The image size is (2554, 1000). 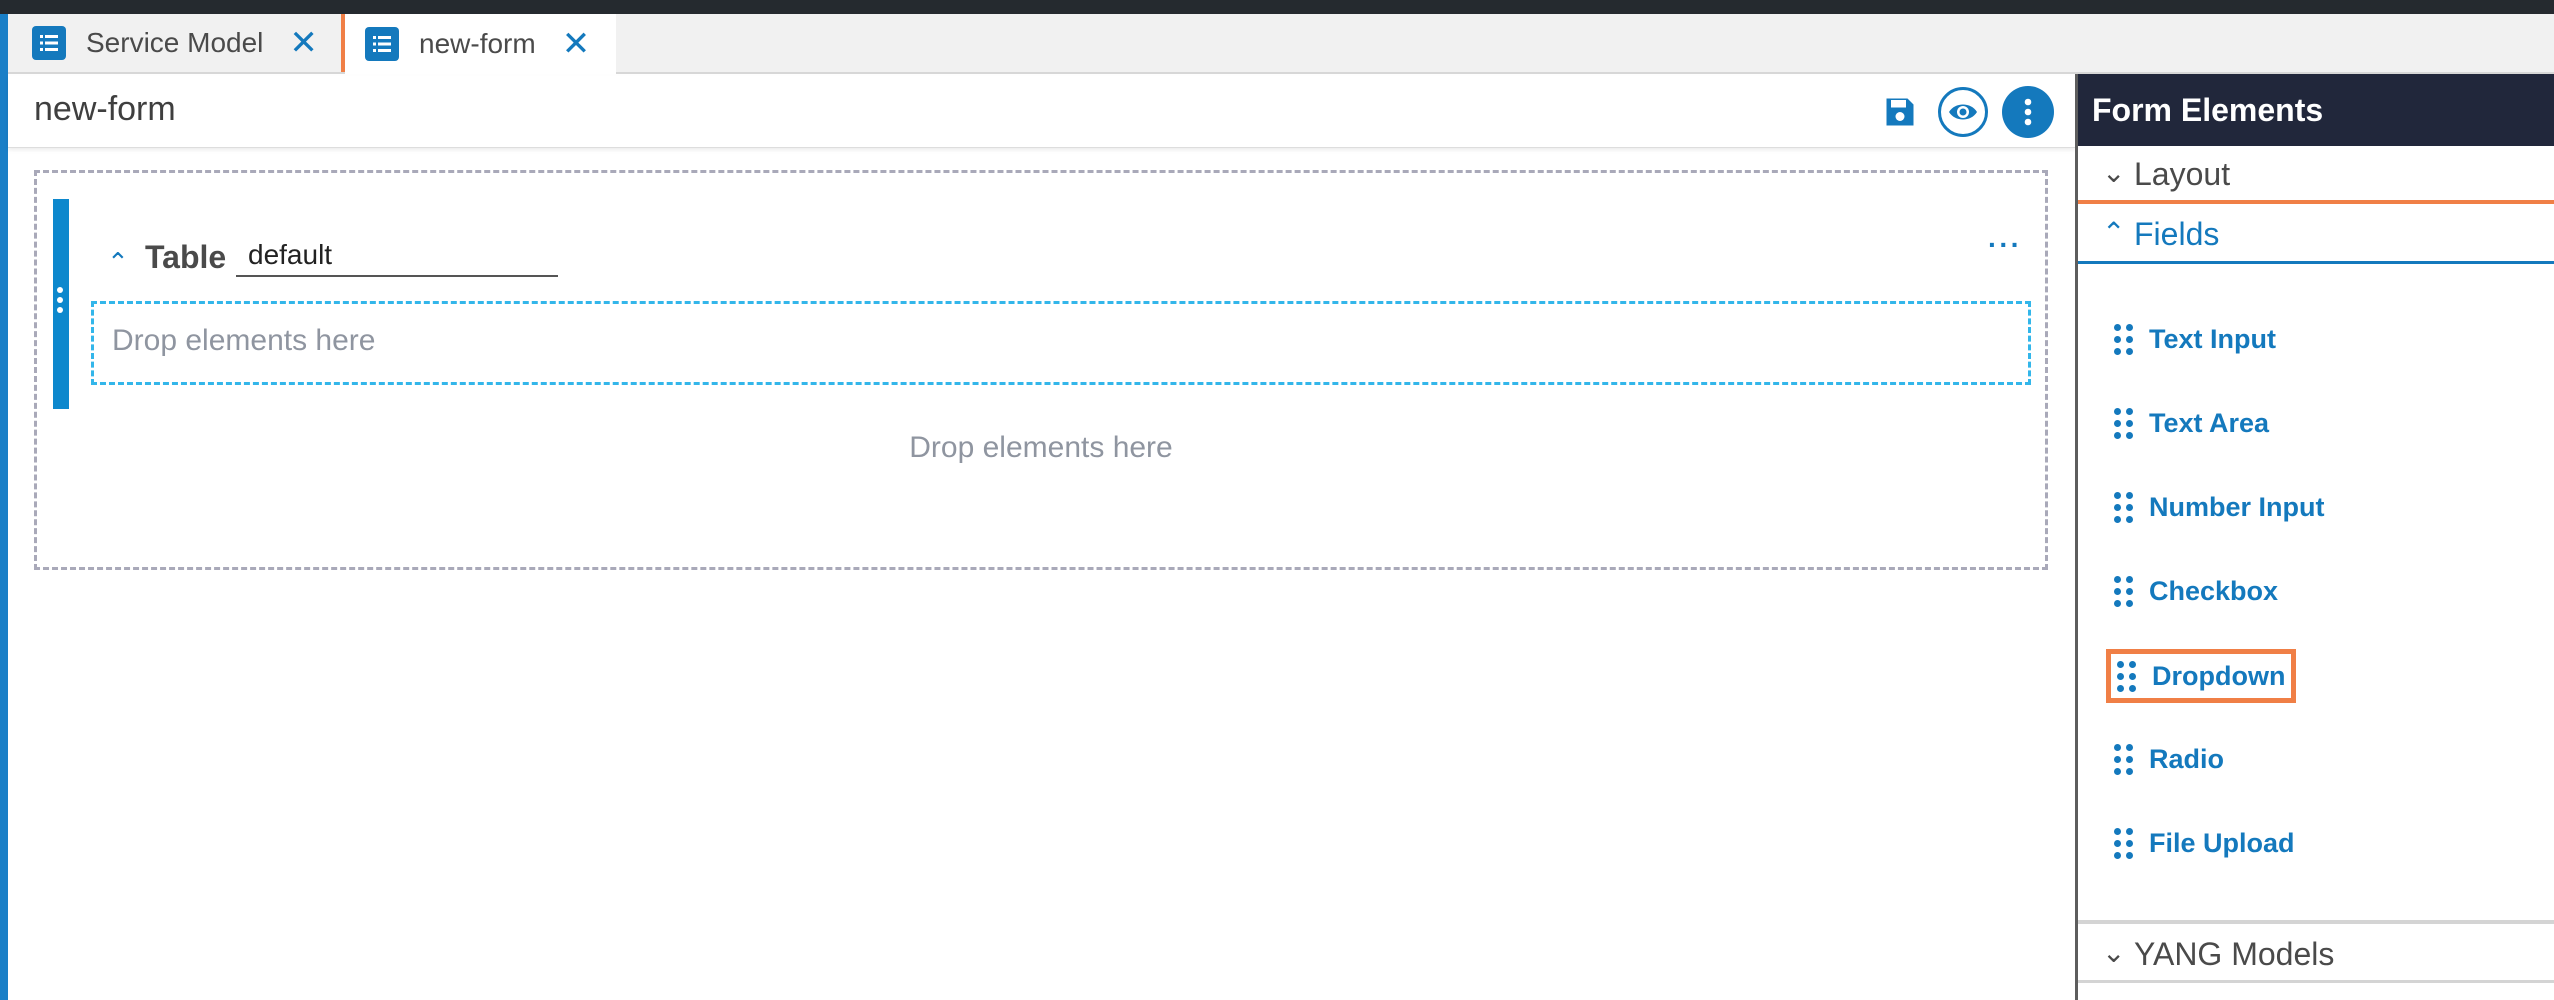 I want to click on section-label: Layout, so click(x=2182, y=174).